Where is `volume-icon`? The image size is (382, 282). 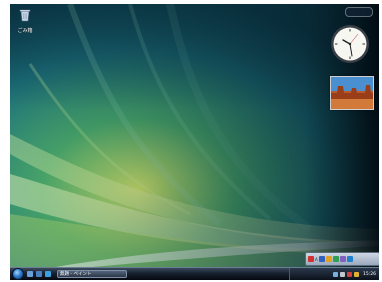
volume-icon is located at coordinates (343, 274).